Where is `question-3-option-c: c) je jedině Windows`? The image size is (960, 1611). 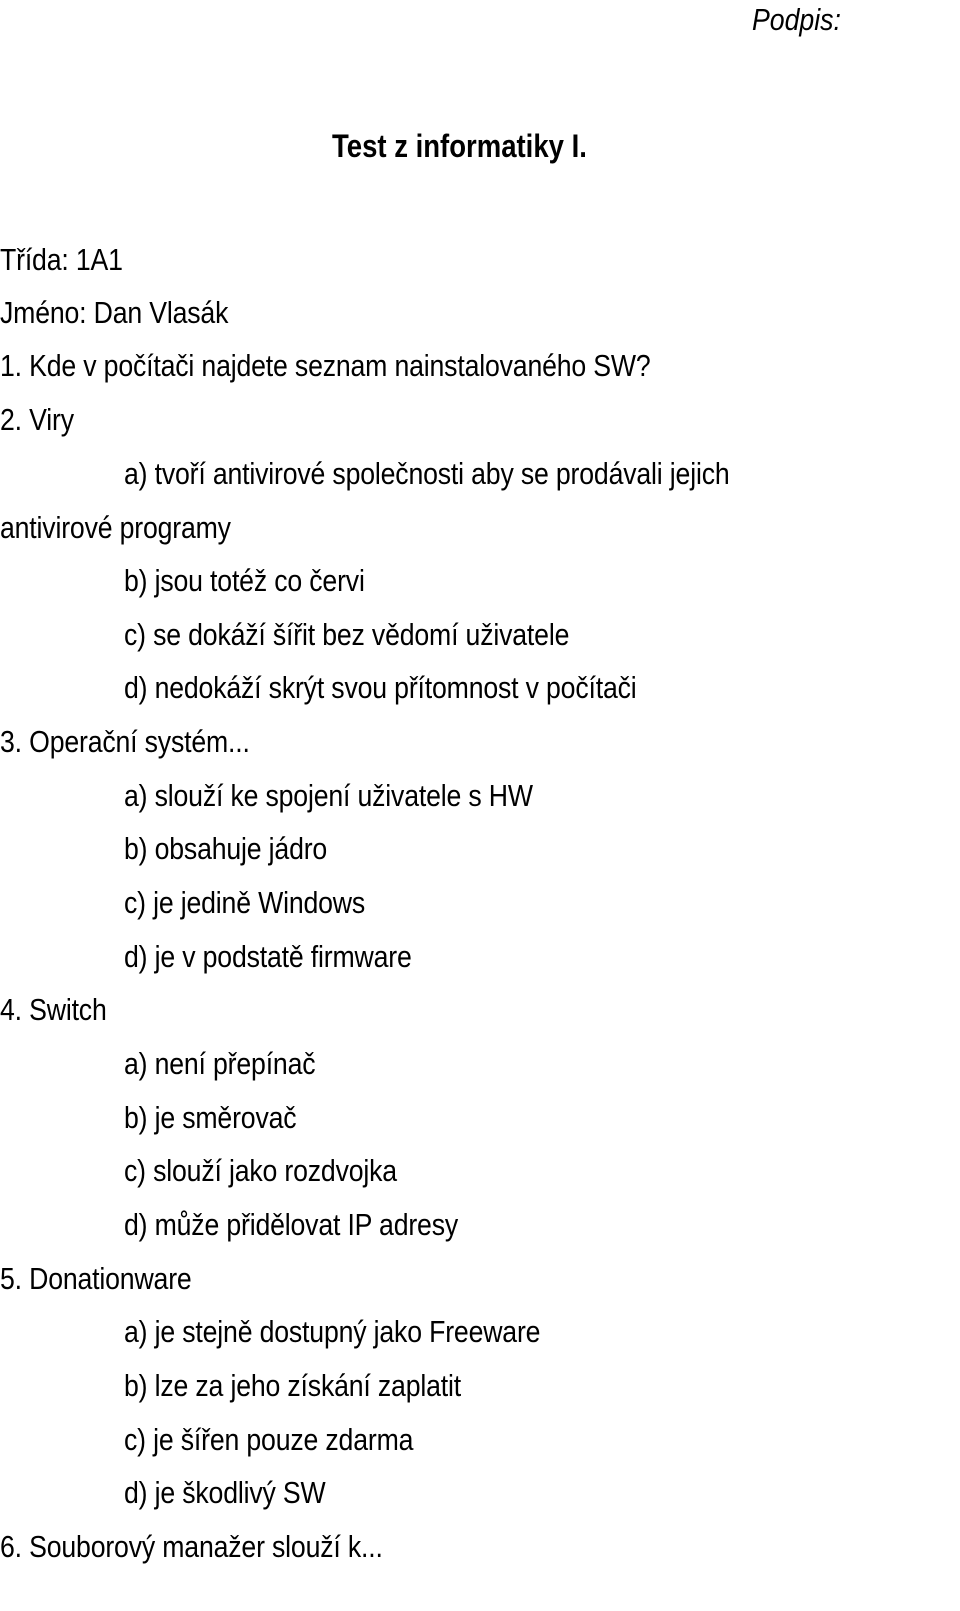 question-3-option-c: c) je jedině Windows is located at coordinates (245, 902).